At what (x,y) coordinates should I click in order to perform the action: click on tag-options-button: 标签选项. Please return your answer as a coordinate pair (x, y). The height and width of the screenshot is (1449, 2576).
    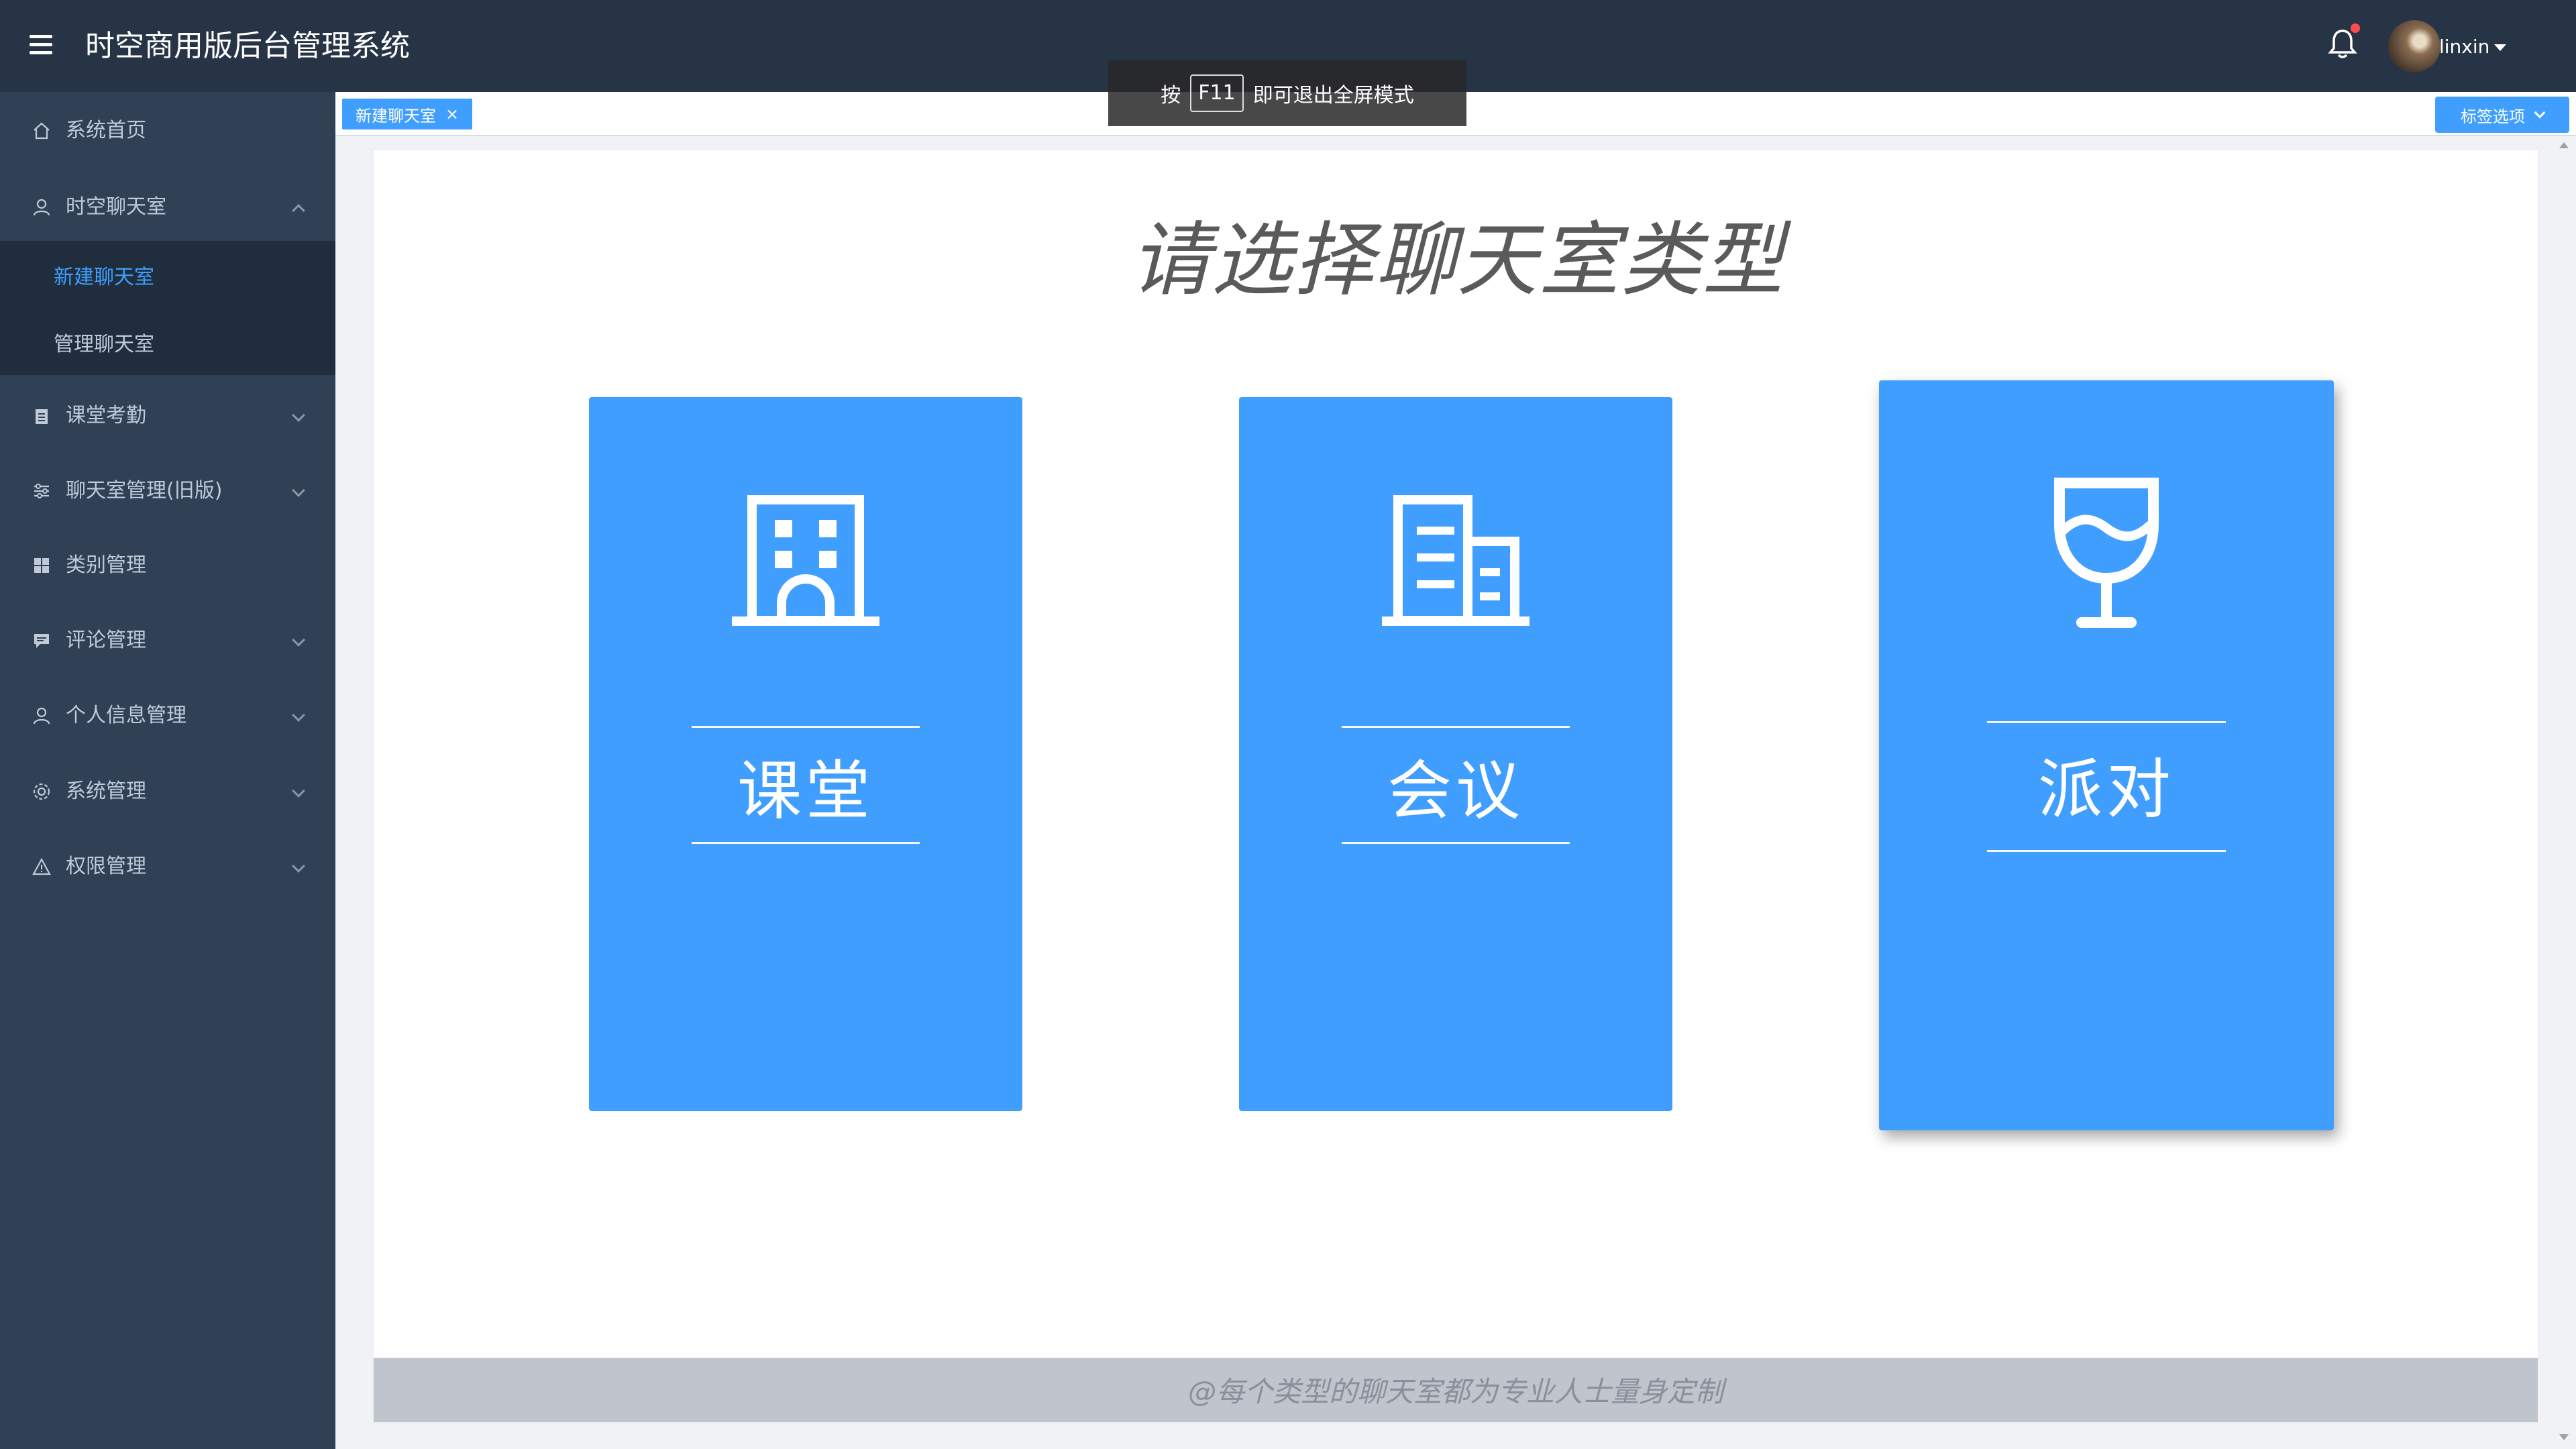
    Looking at the image, I should click on (2502, 115).